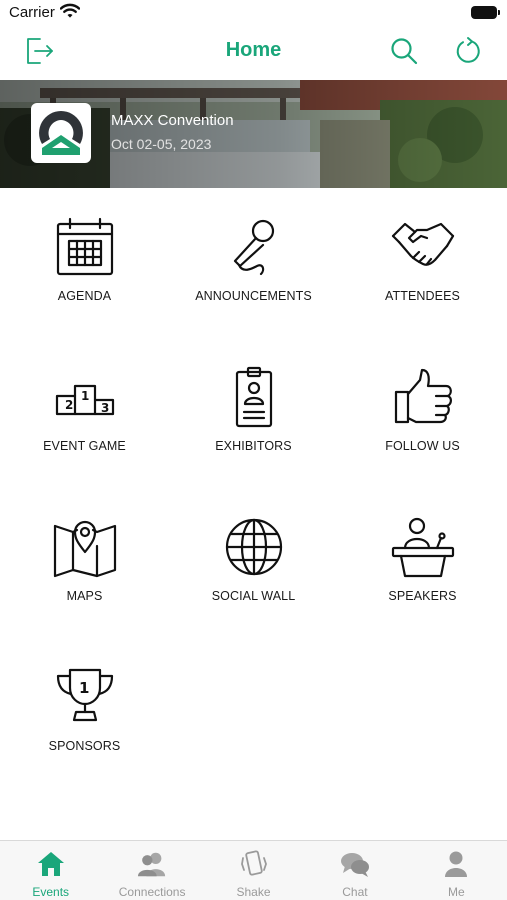  I want to click on refresh-icon, so click(469, 53).